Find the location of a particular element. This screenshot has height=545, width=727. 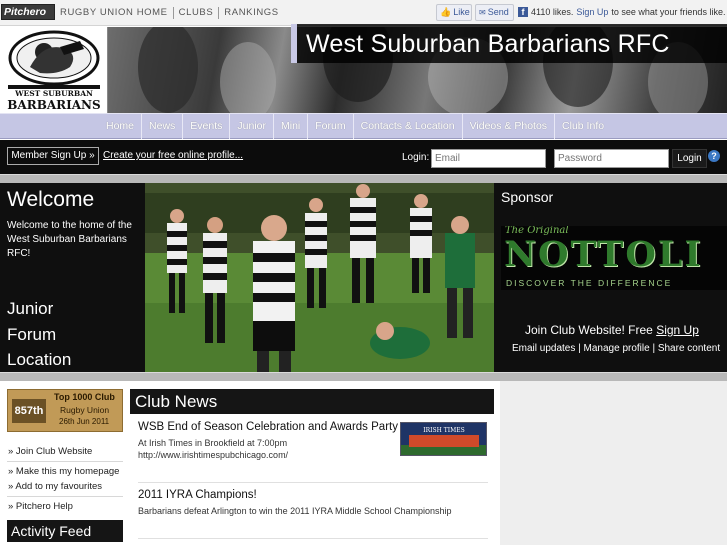

svg-text: WEST SUBURBAN is located at coordinates (53, 93).